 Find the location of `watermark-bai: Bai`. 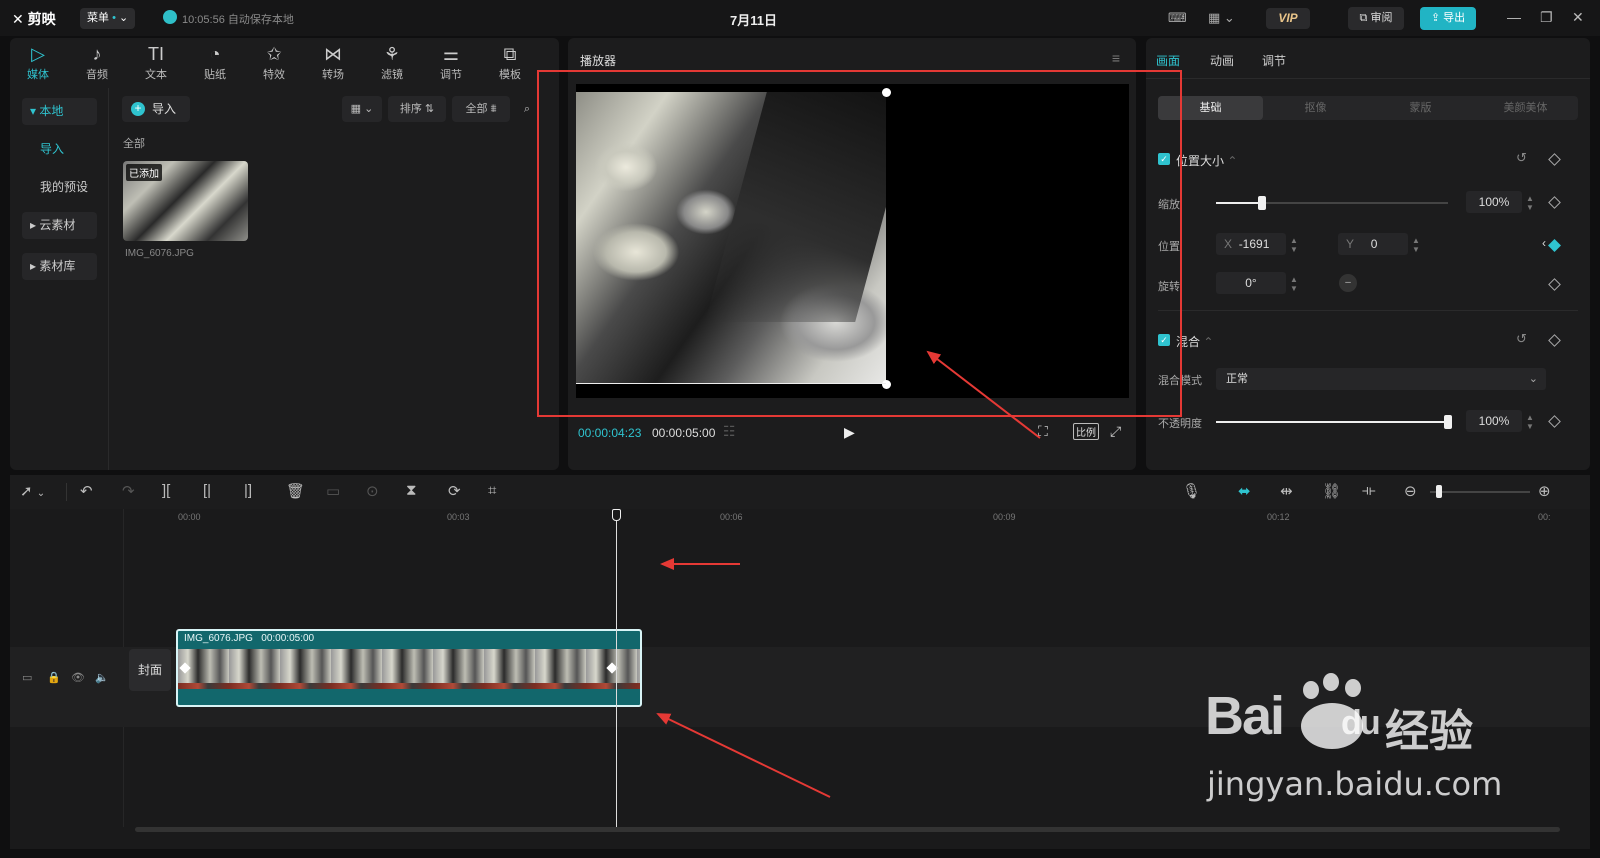

watermark-bai: Bai is located at coordinates (1245, 716).